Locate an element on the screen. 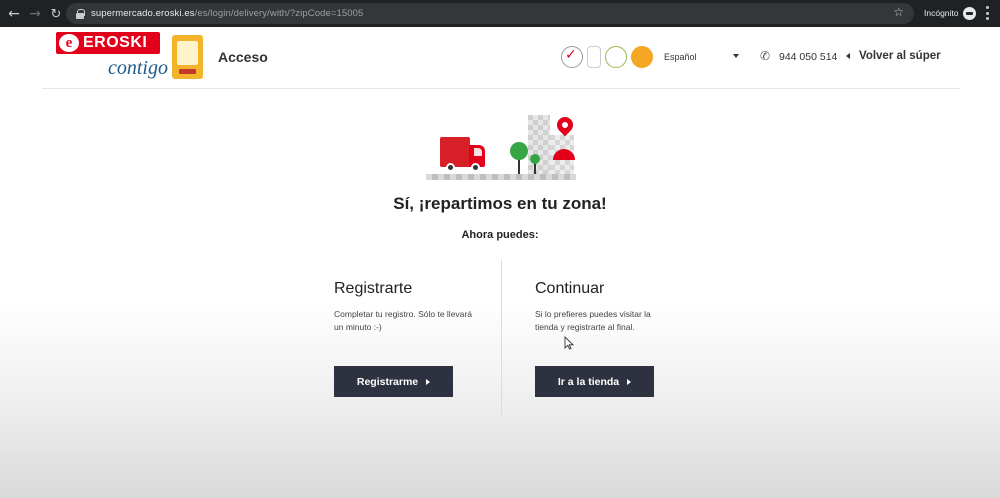 This screenshot has height=498, width=1000. road is located at coordinates (501, 177).